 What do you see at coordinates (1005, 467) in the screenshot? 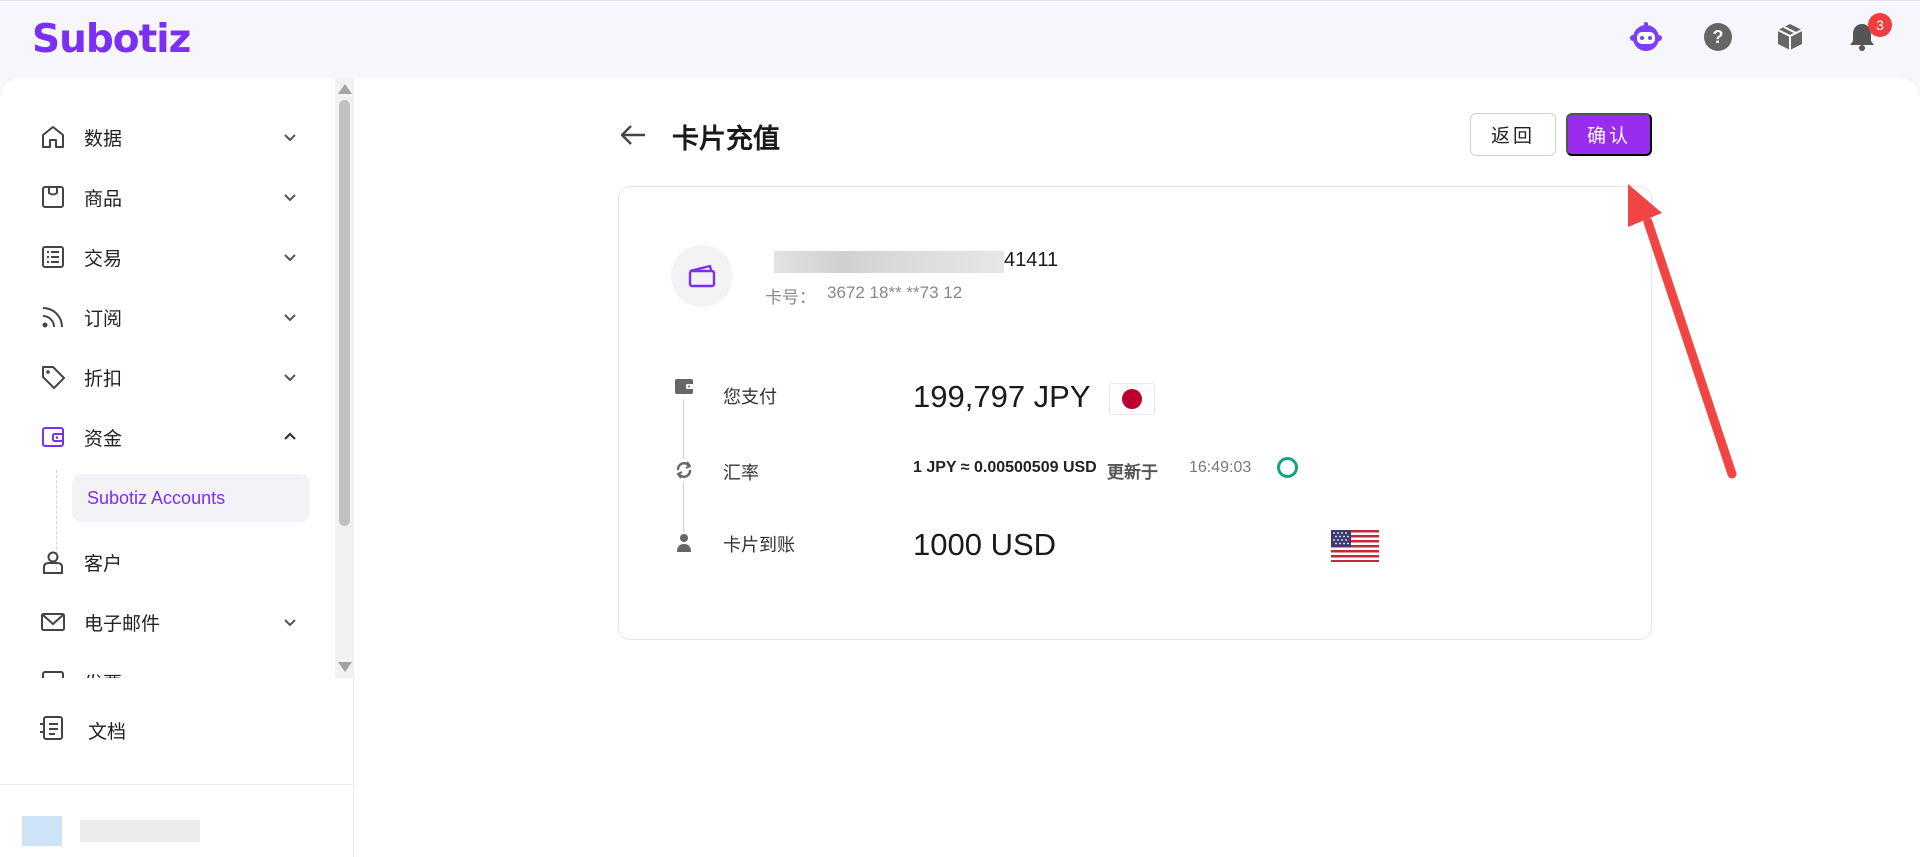
I see `exchange-rate: 1 JPY ≈ 0.00500509 USD` at bounding box center [1005, 467].